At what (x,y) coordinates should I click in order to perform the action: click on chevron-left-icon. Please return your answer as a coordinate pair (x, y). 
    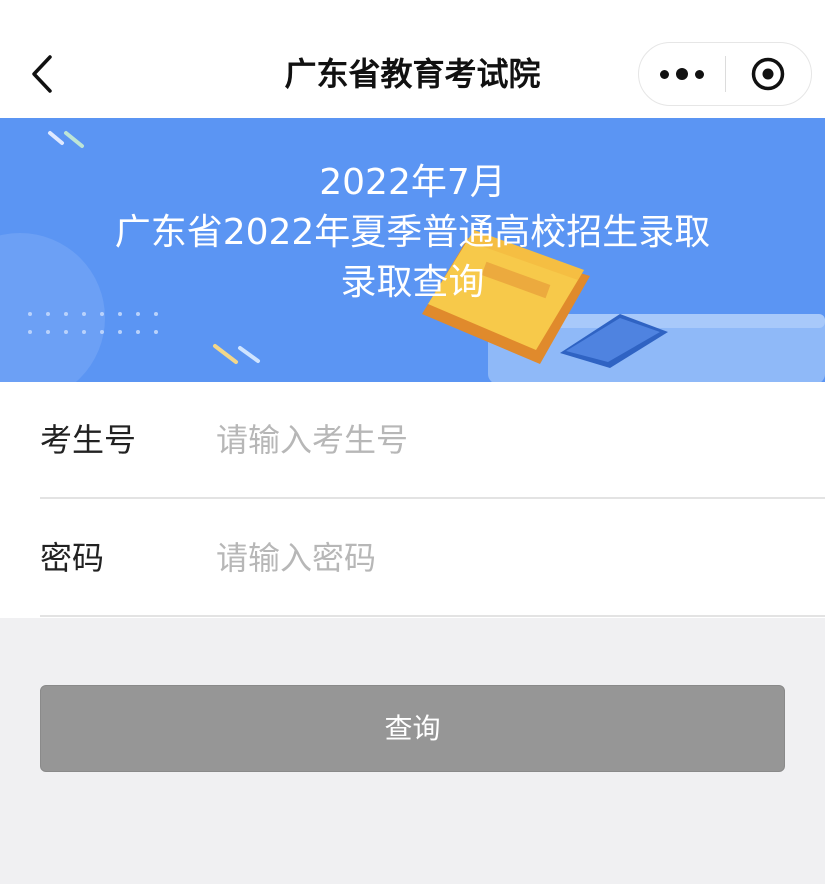
    Looking at the image, I should click on (42, 74).